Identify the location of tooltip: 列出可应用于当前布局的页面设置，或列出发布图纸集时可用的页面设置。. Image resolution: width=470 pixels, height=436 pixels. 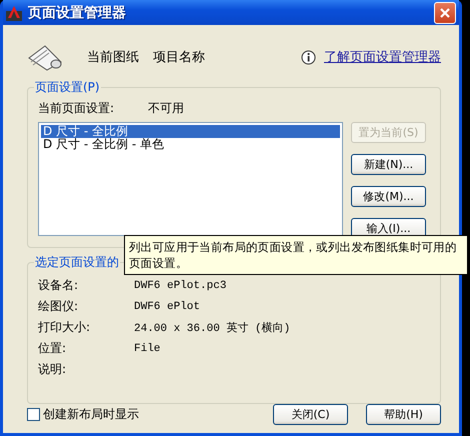
(296, 255).